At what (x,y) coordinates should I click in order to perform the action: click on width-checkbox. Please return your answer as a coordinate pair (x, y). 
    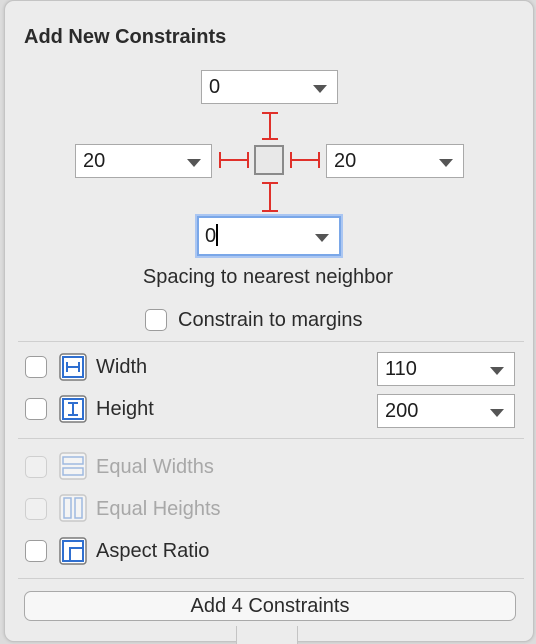
    Looking at the image, I should click on (36, 367).